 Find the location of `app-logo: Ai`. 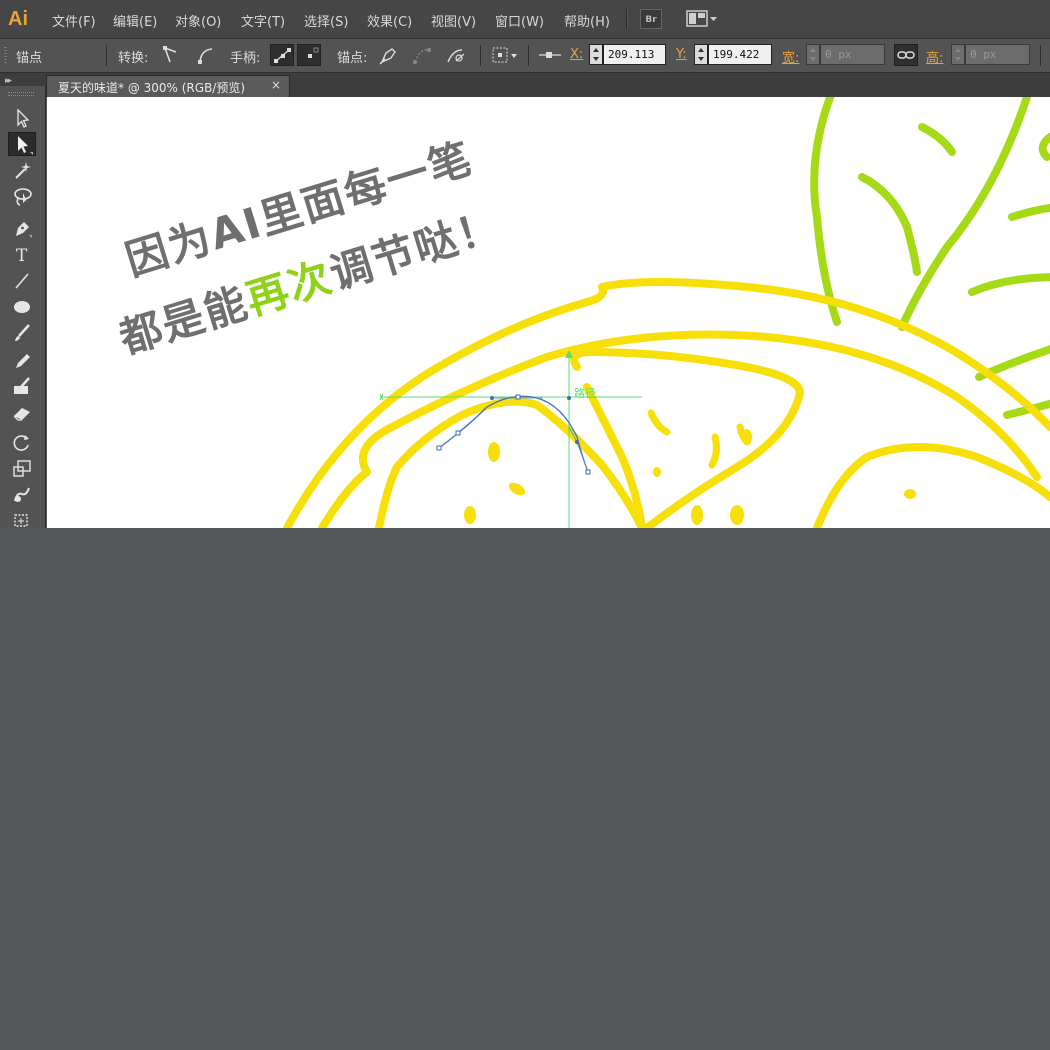

app-logo: Ai is located at coordinates (18, 19).